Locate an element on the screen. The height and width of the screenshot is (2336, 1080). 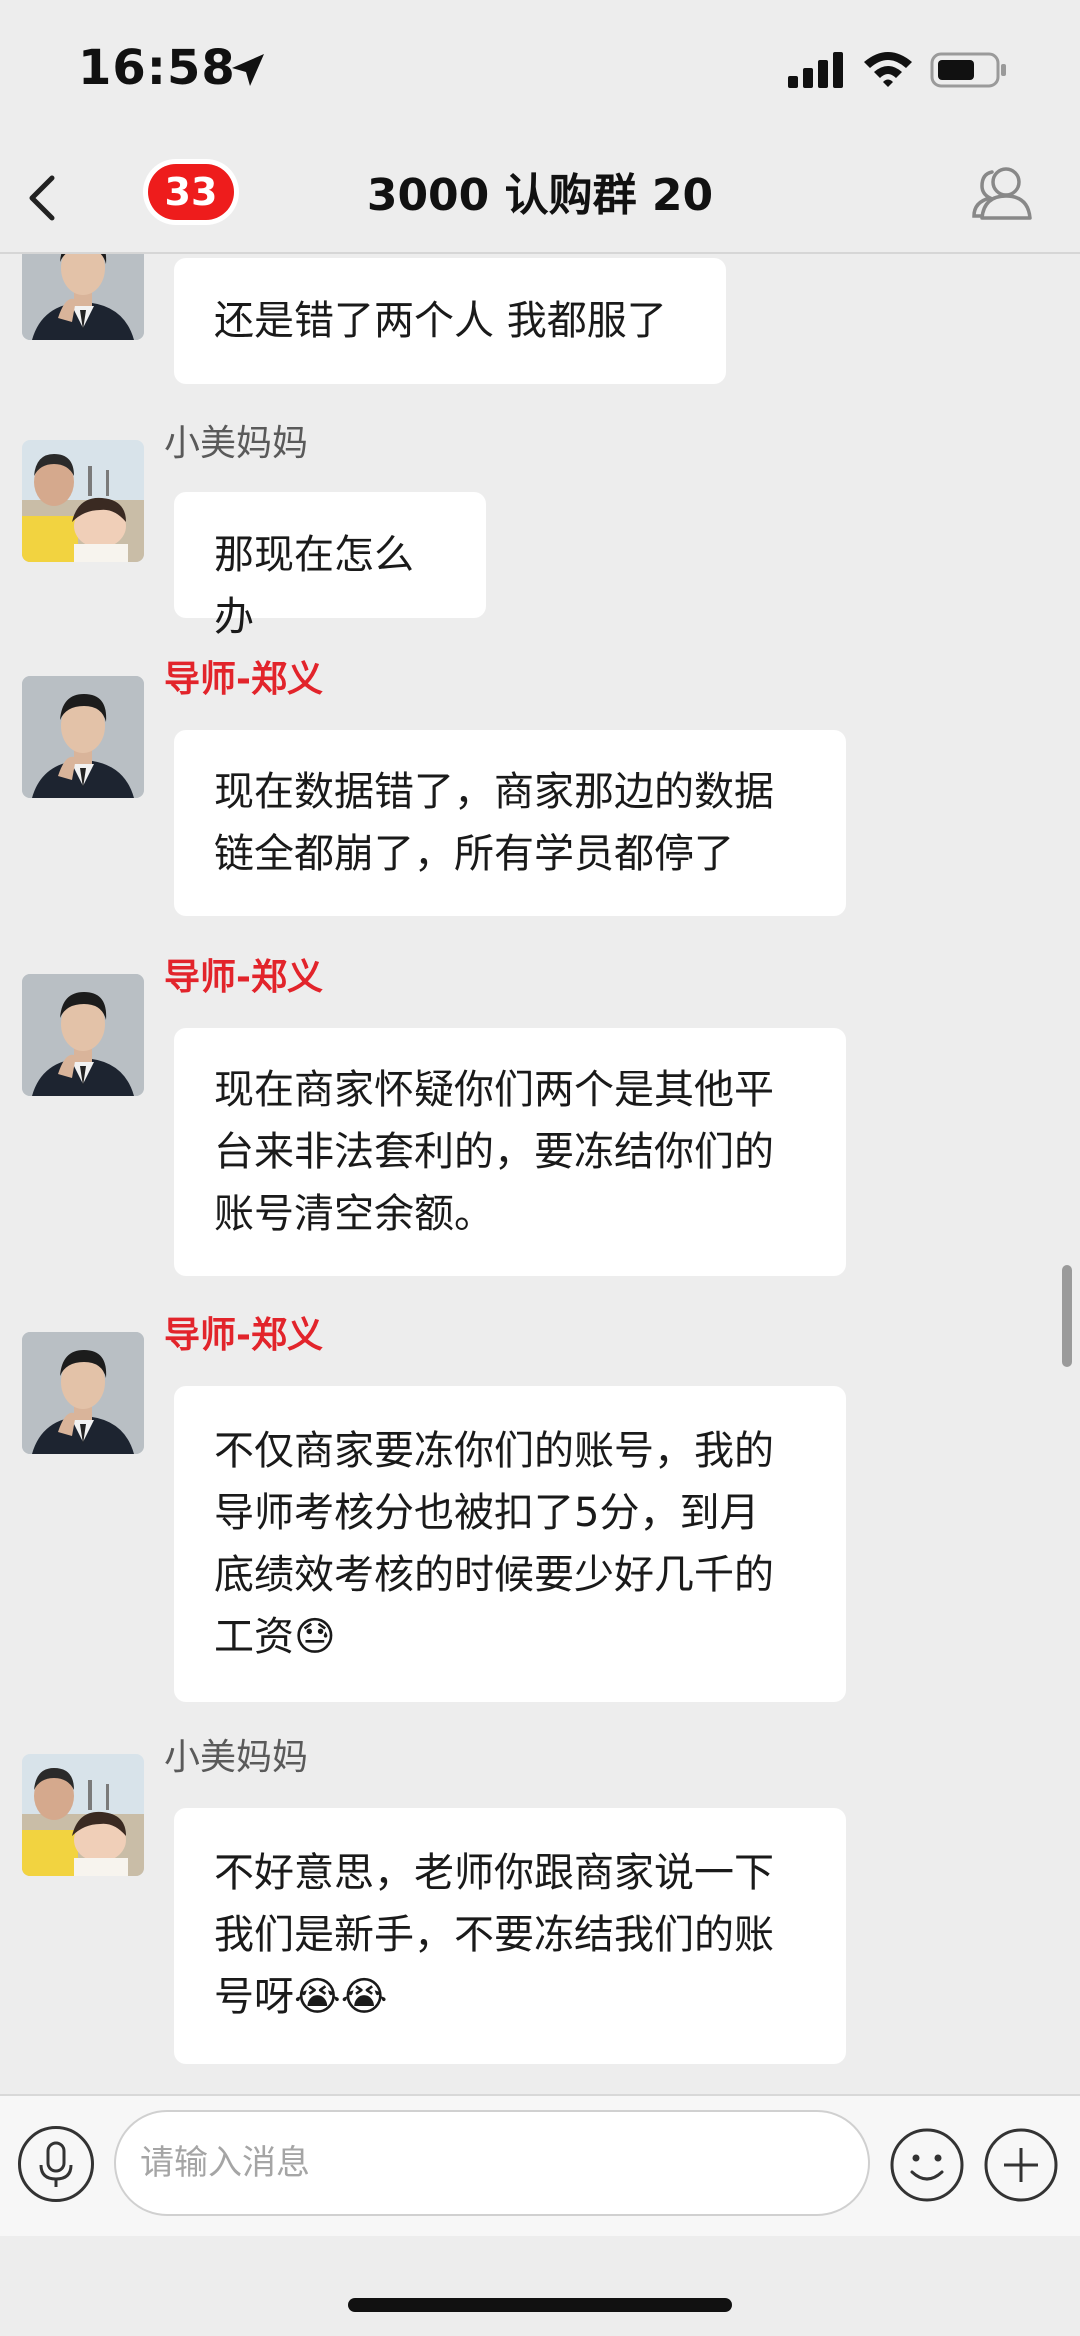
message-line: 导师考核分也被扣了5分，到月 is located at coordinates (487, 1513).